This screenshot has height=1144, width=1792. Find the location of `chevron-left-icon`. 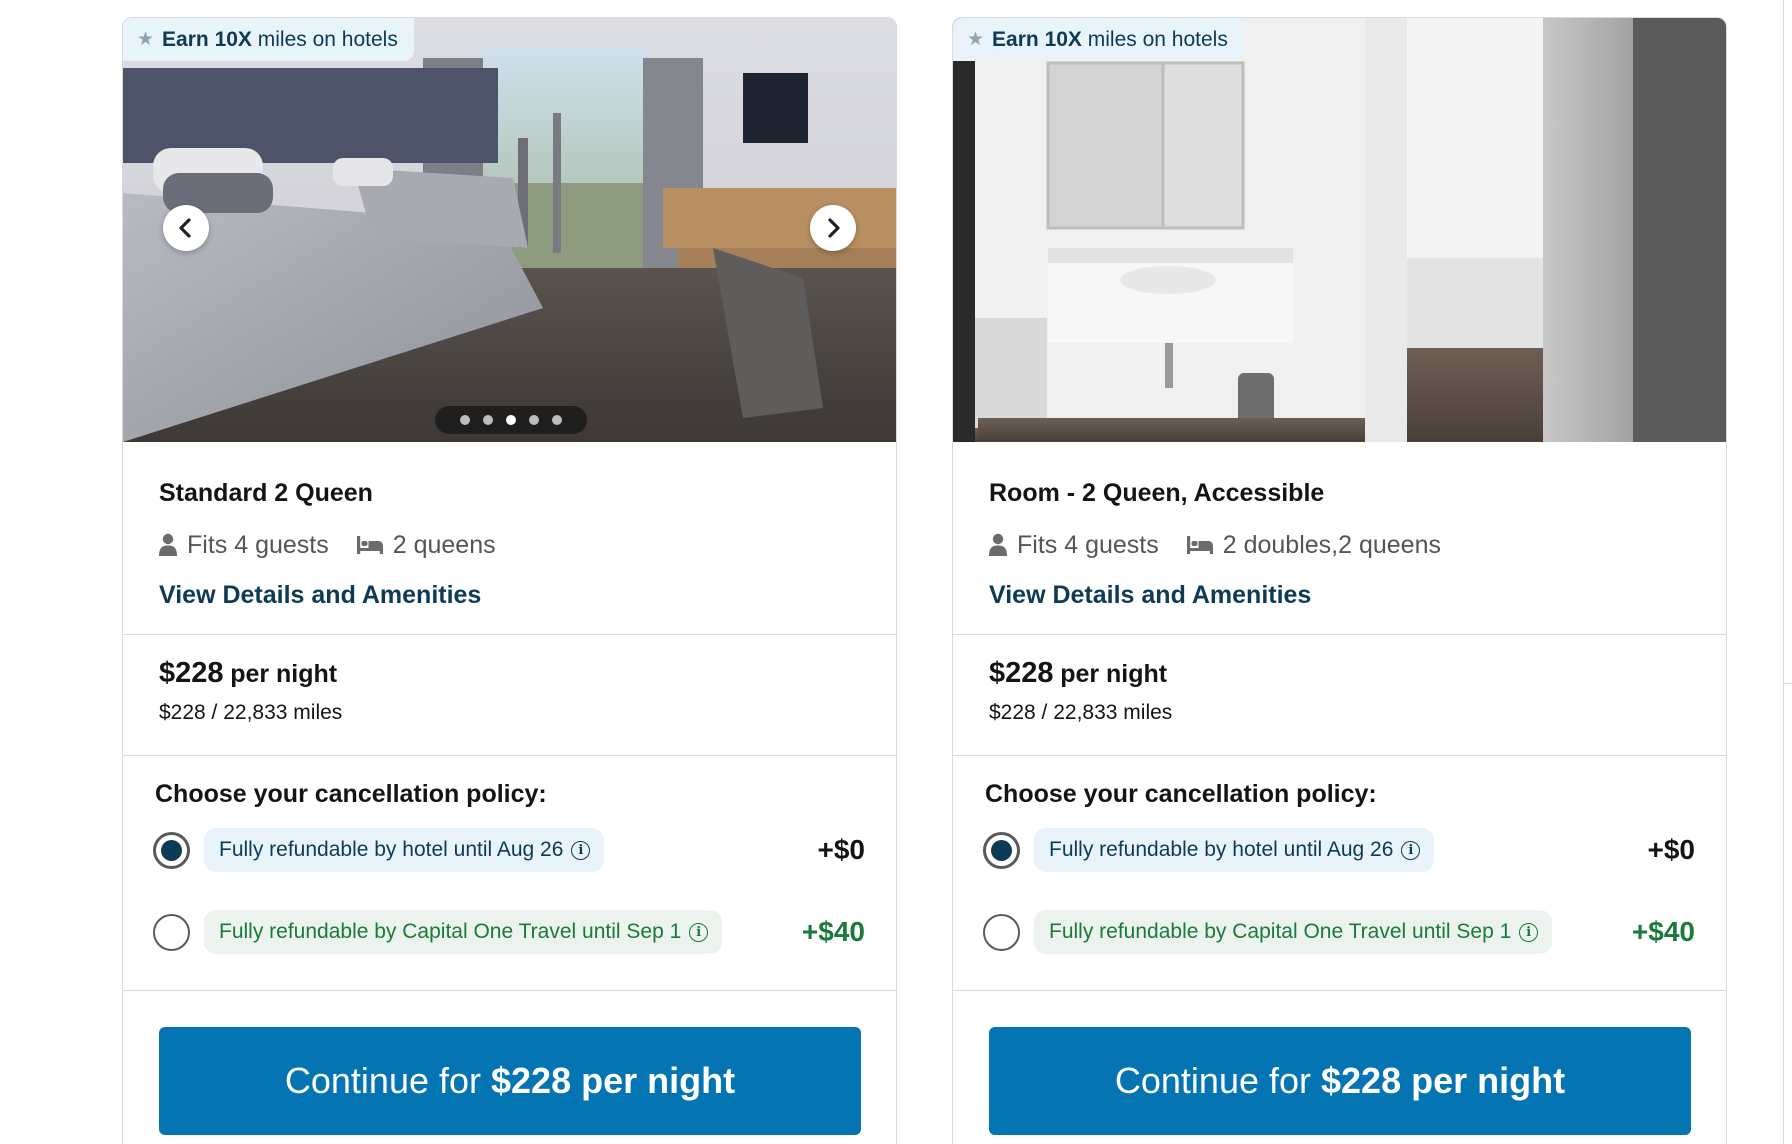

chevron-left-icon is located at coordinates (185, 228).